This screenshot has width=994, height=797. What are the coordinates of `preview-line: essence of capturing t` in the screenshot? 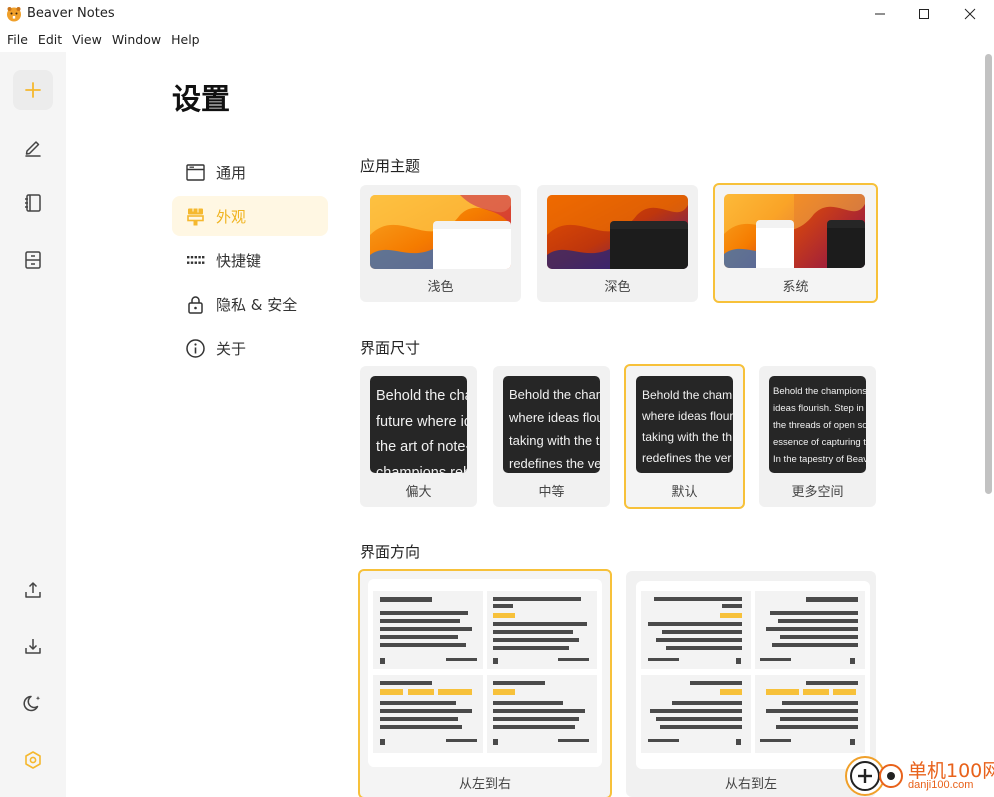 It's located at (819, 442).